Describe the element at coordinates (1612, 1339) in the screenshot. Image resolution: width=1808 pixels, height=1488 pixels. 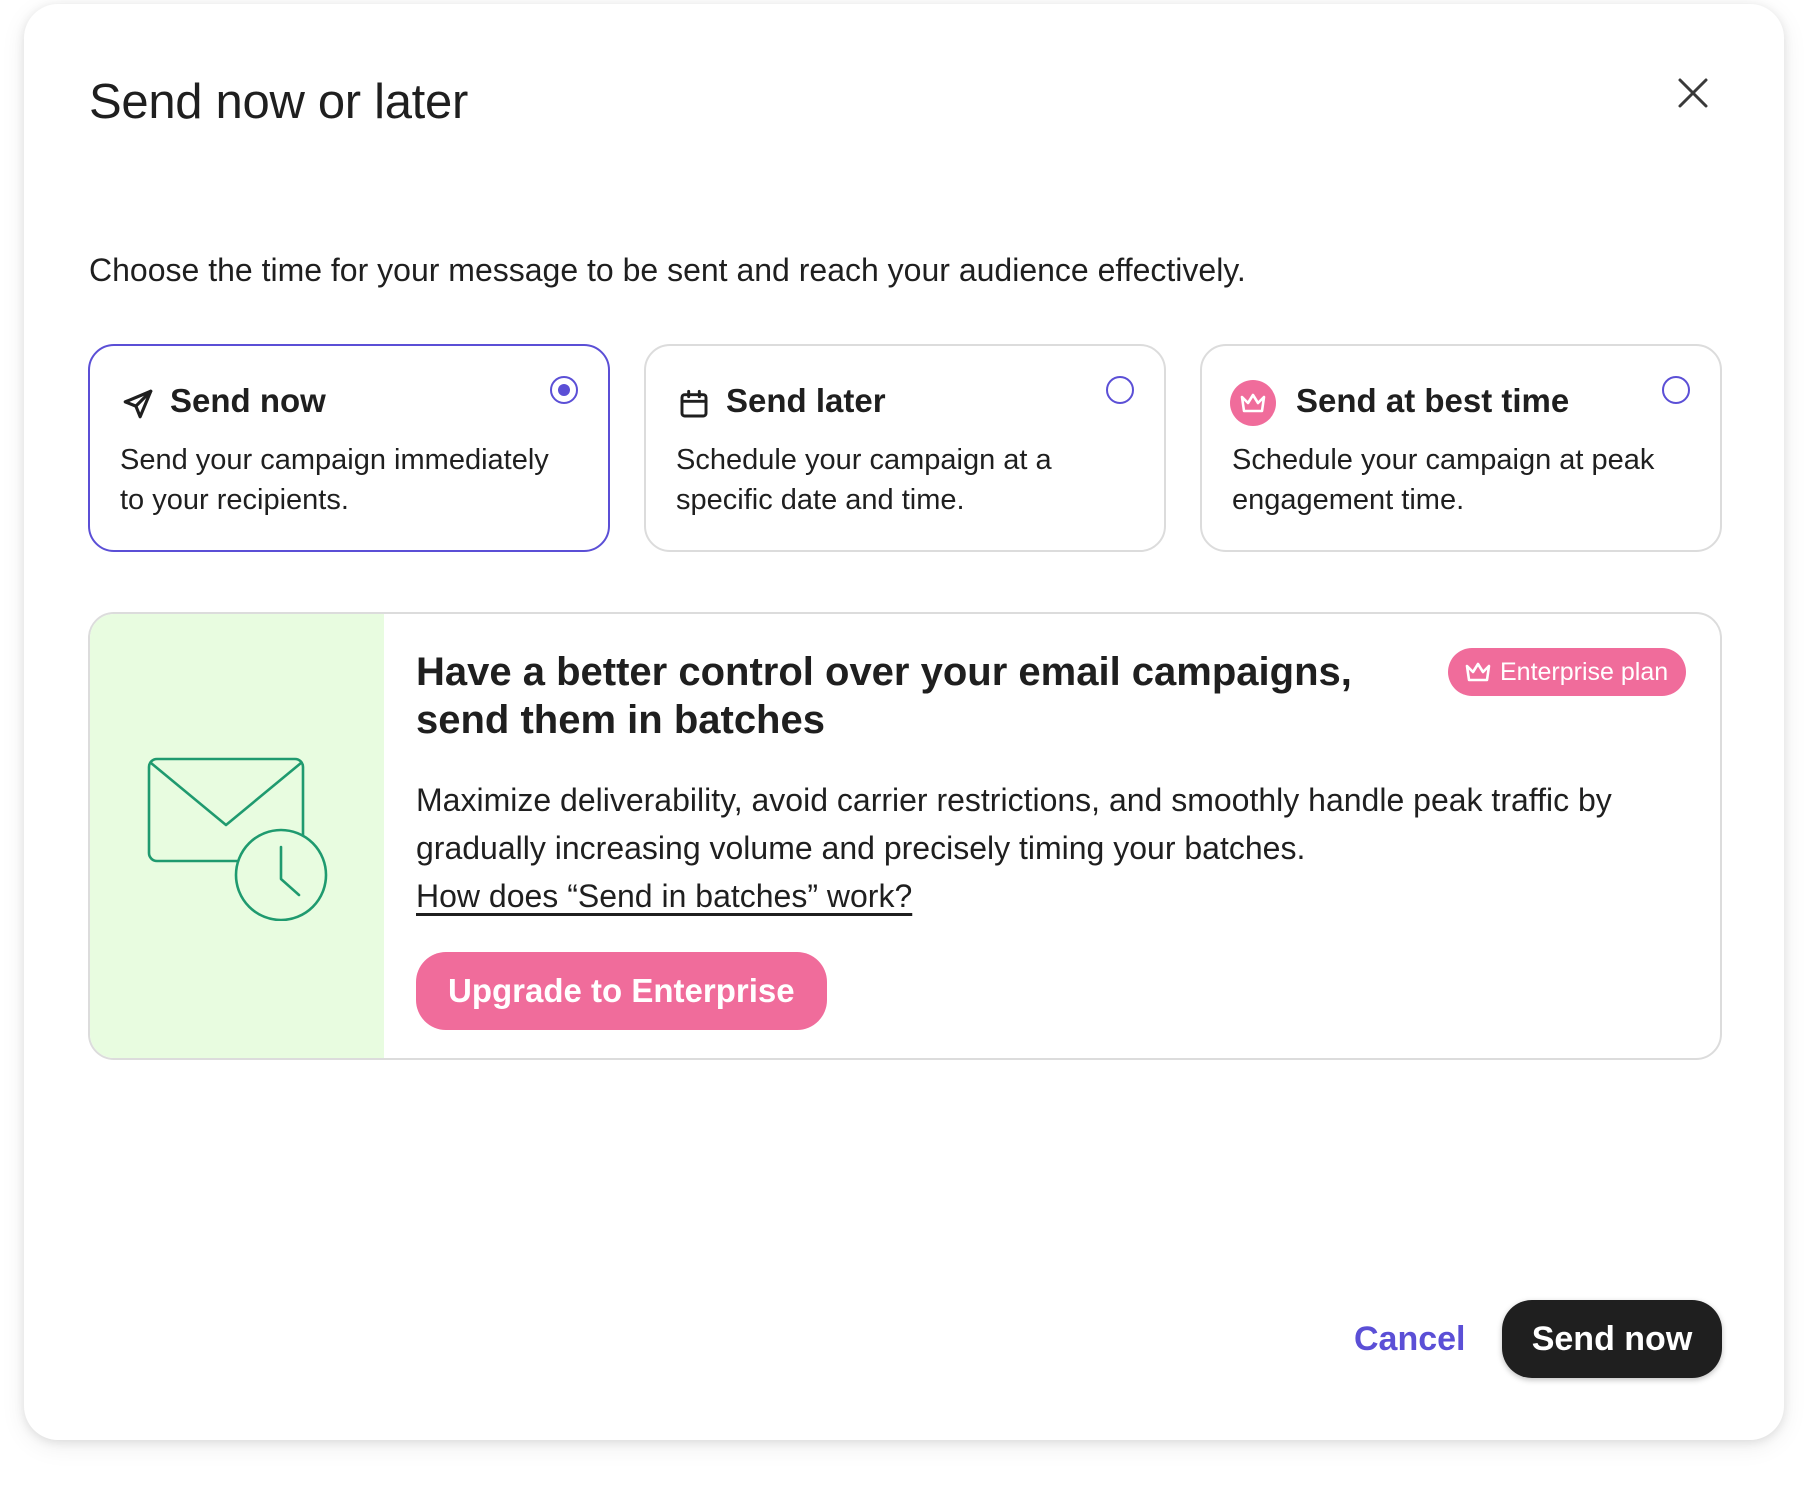
I see `send-now-button: Send now` at that location.